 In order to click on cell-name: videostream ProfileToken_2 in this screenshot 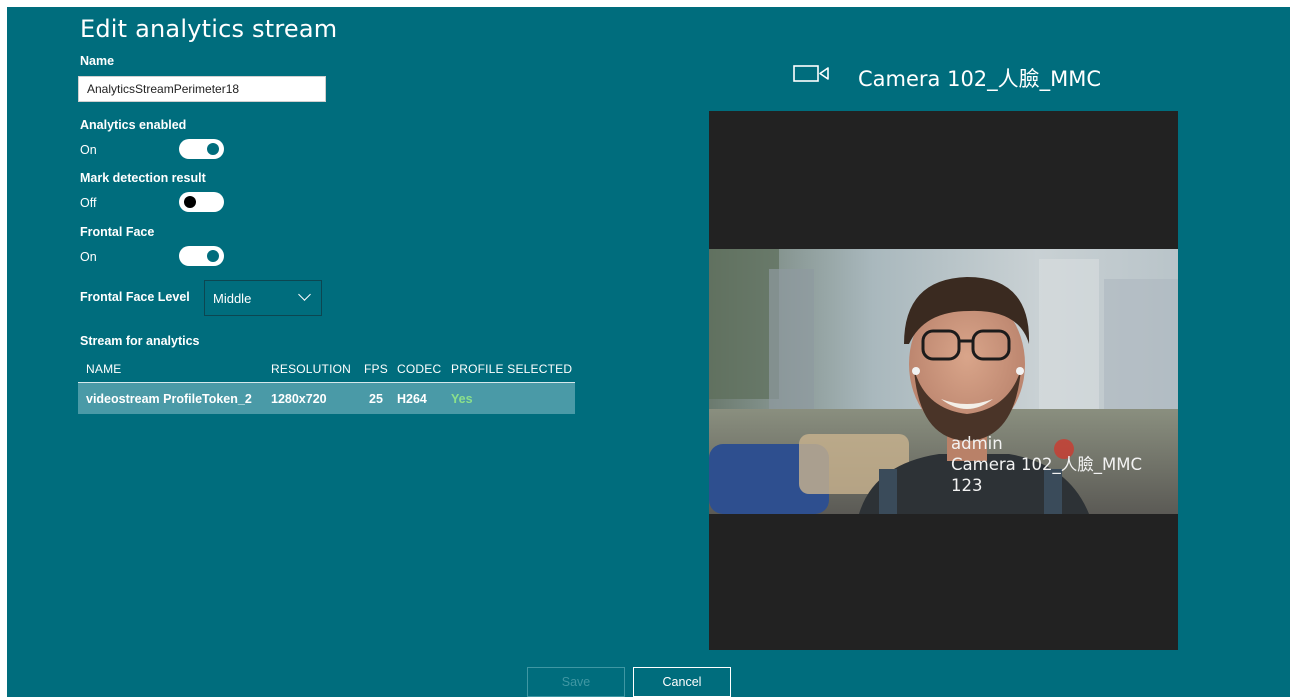, I will do `click(169, 399)`.